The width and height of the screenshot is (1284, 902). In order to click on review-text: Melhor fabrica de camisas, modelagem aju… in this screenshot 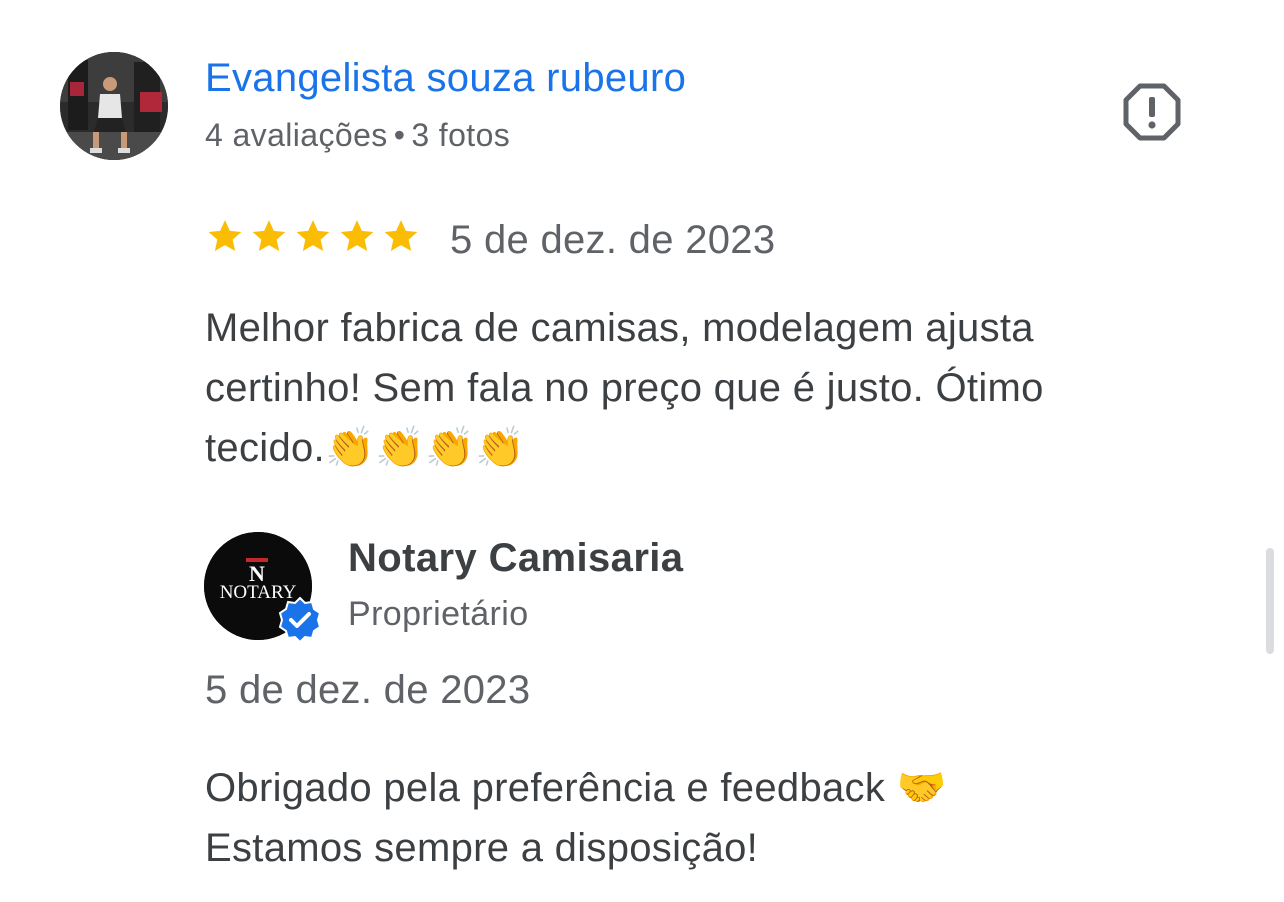, I will do `click(624, 388)`.